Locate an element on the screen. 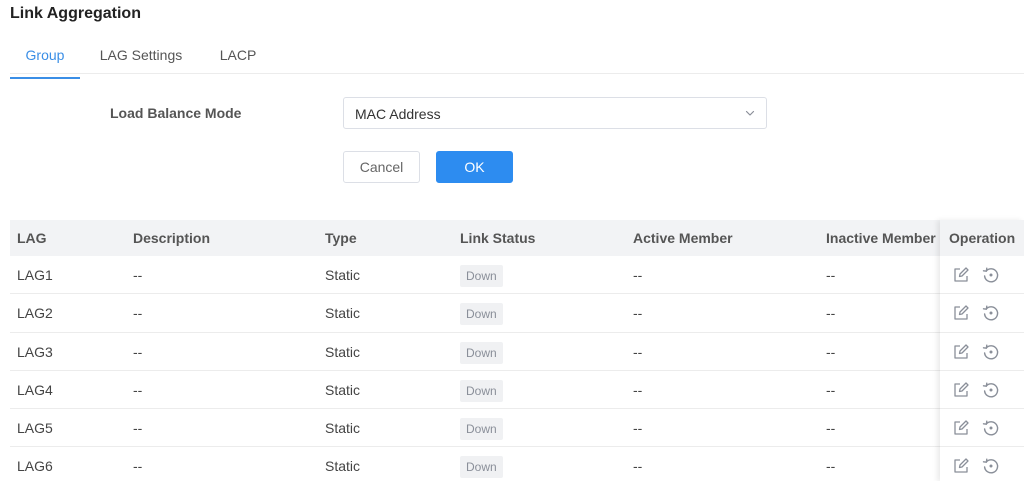 The height and width of the screenshot is (481, 1024). ok-button: OK is located at coordinates (474, 167).